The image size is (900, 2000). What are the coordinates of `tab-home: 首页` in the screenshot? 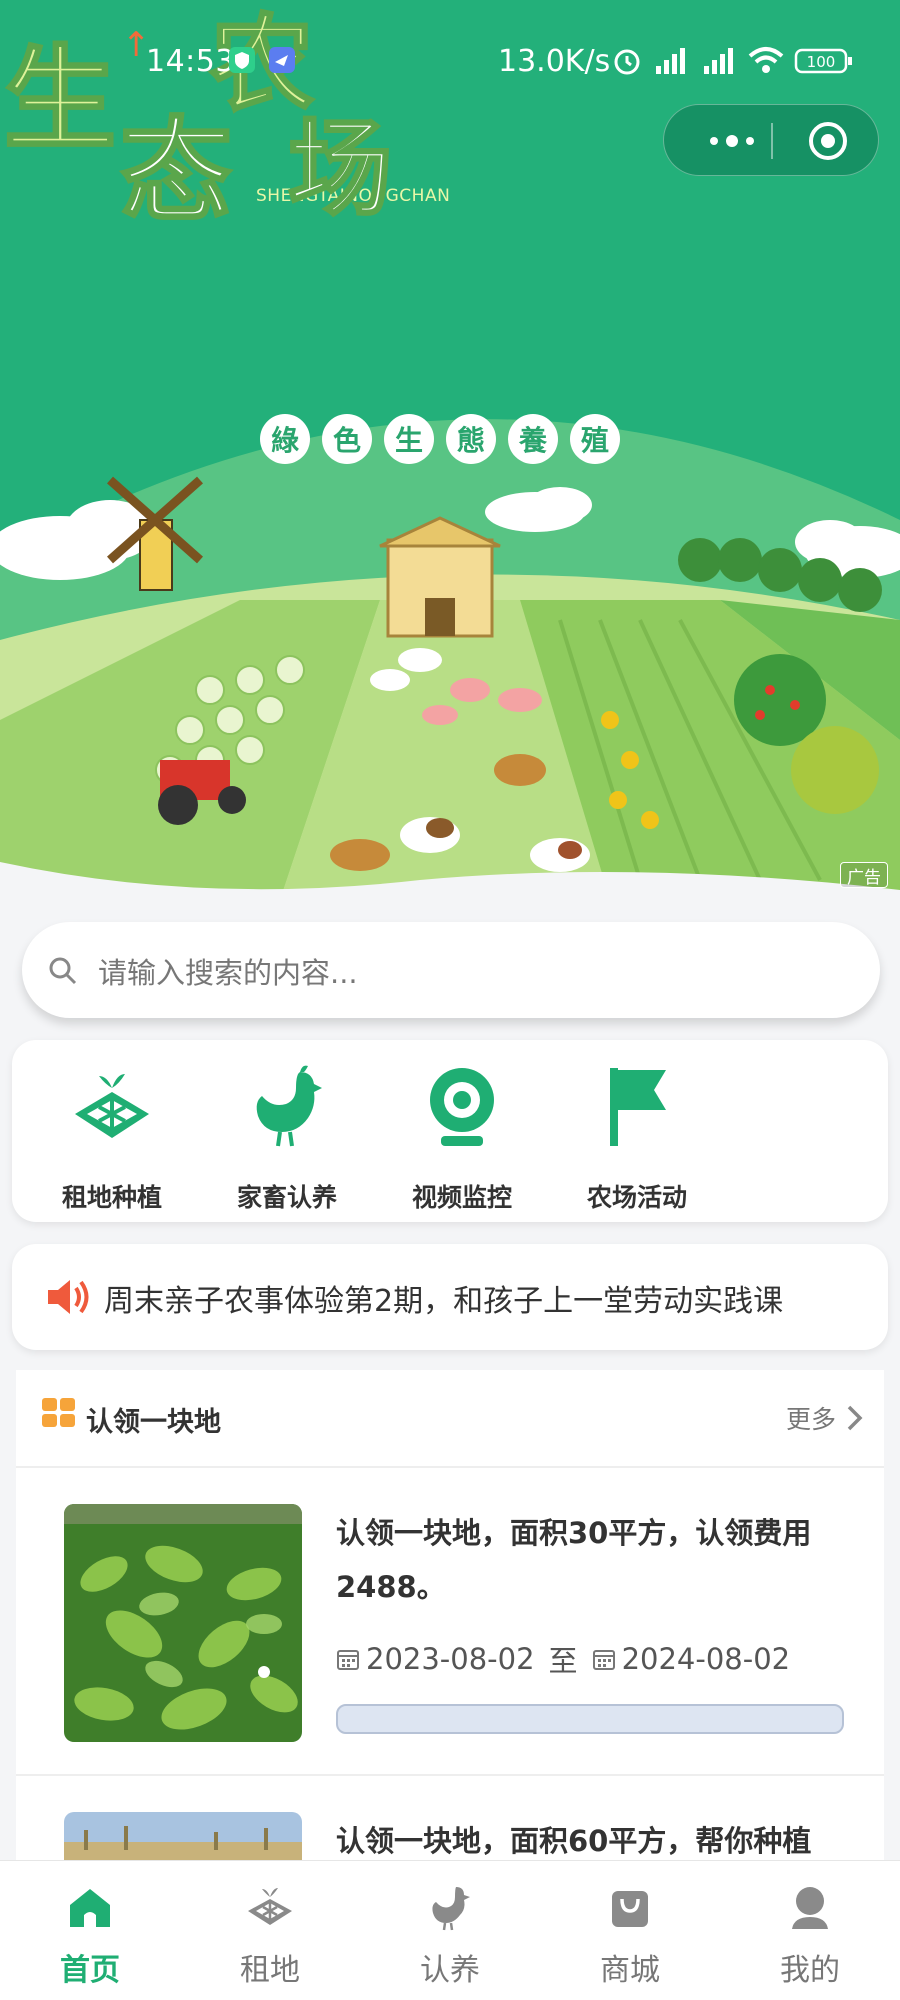 It's located at (90, 1938).